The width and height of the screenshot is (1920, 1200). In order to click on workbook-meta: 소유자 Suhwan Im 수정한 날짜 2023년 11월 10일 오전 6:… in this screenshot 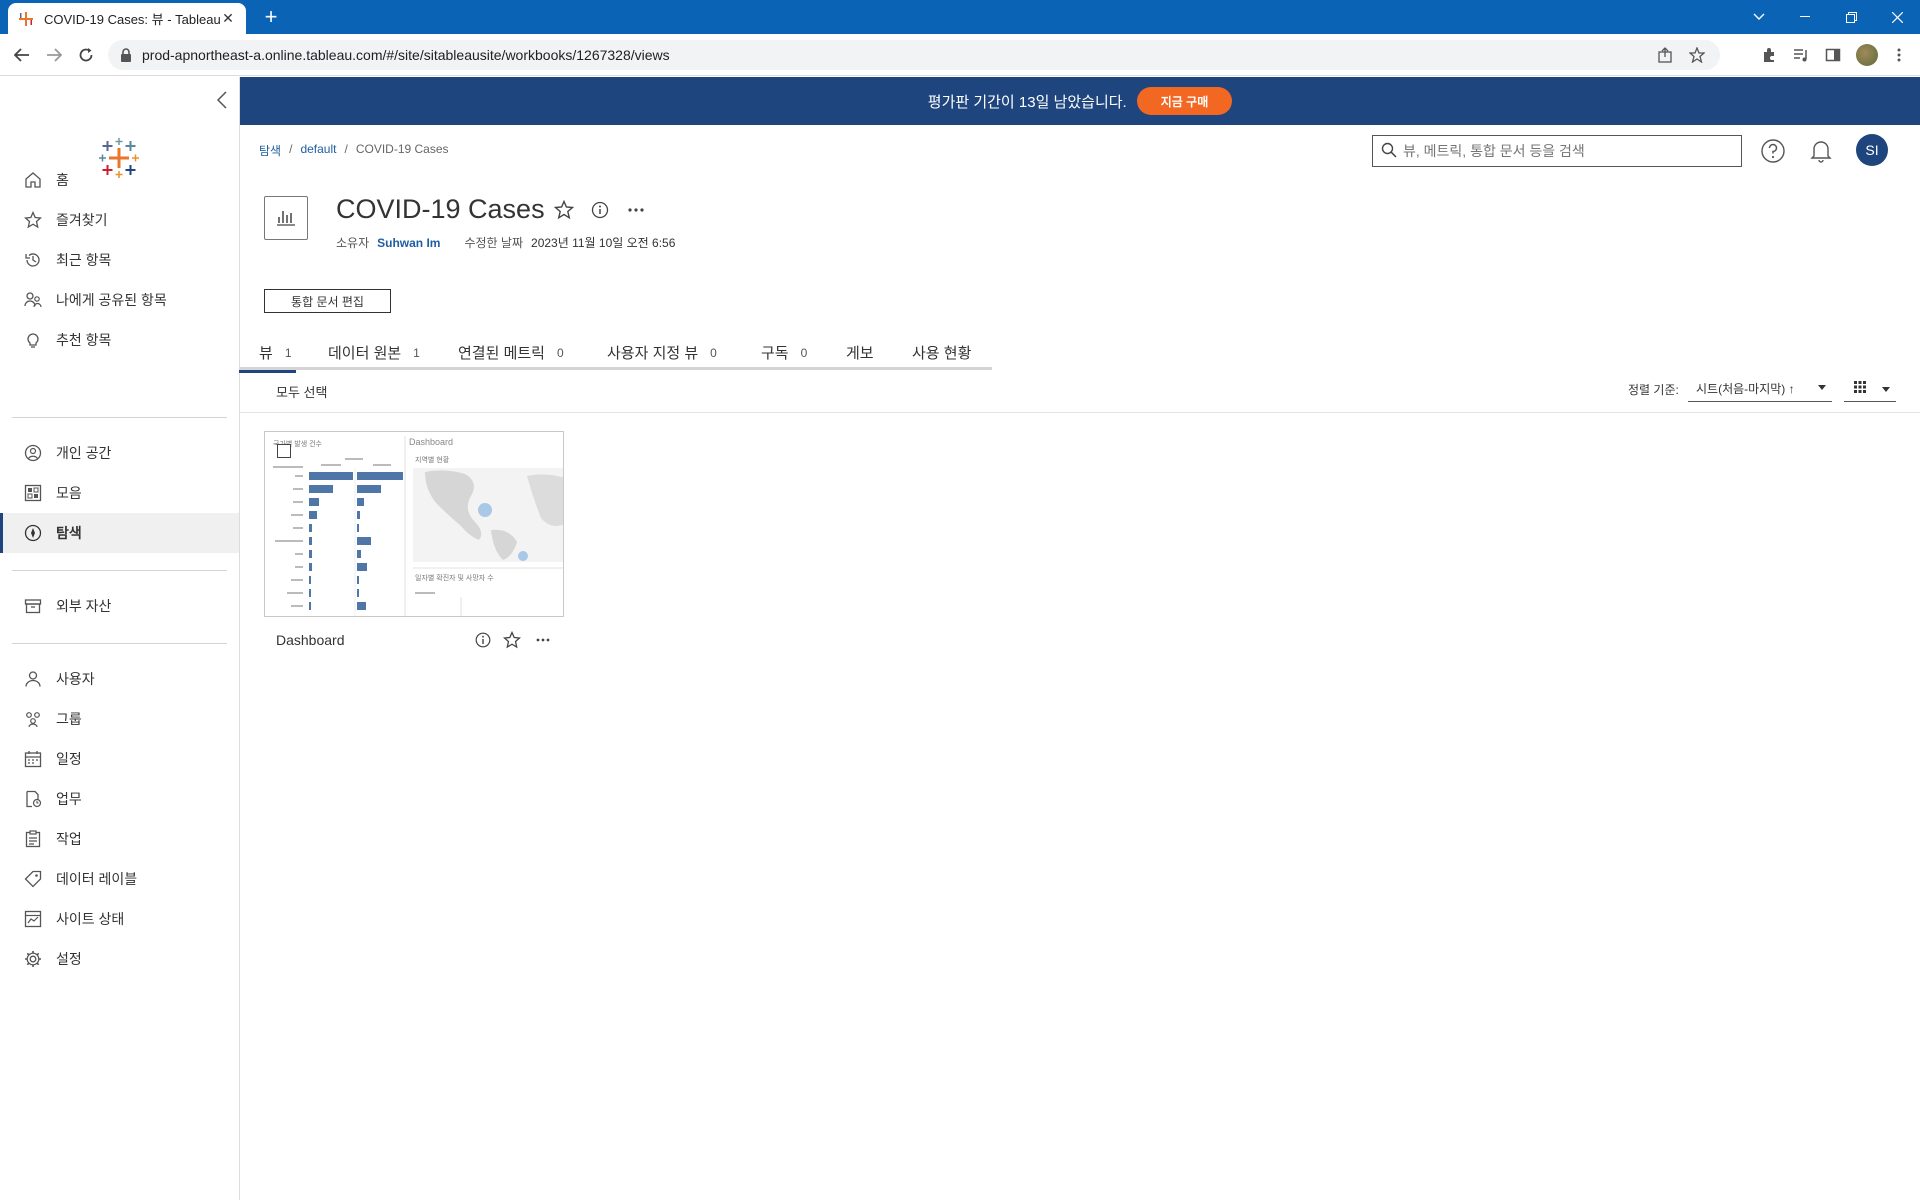, I will do `click(505, 242)`.